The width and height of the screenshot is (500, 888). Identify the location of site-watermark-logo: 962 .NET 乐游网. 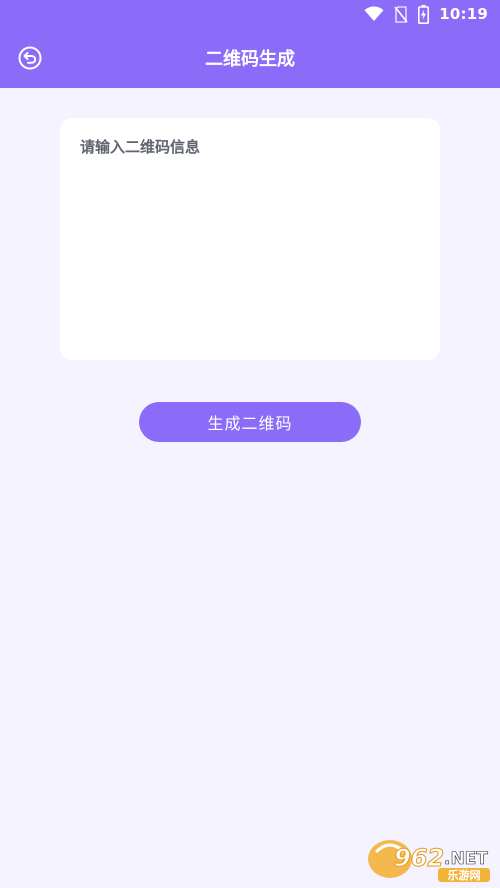
(429, 859).